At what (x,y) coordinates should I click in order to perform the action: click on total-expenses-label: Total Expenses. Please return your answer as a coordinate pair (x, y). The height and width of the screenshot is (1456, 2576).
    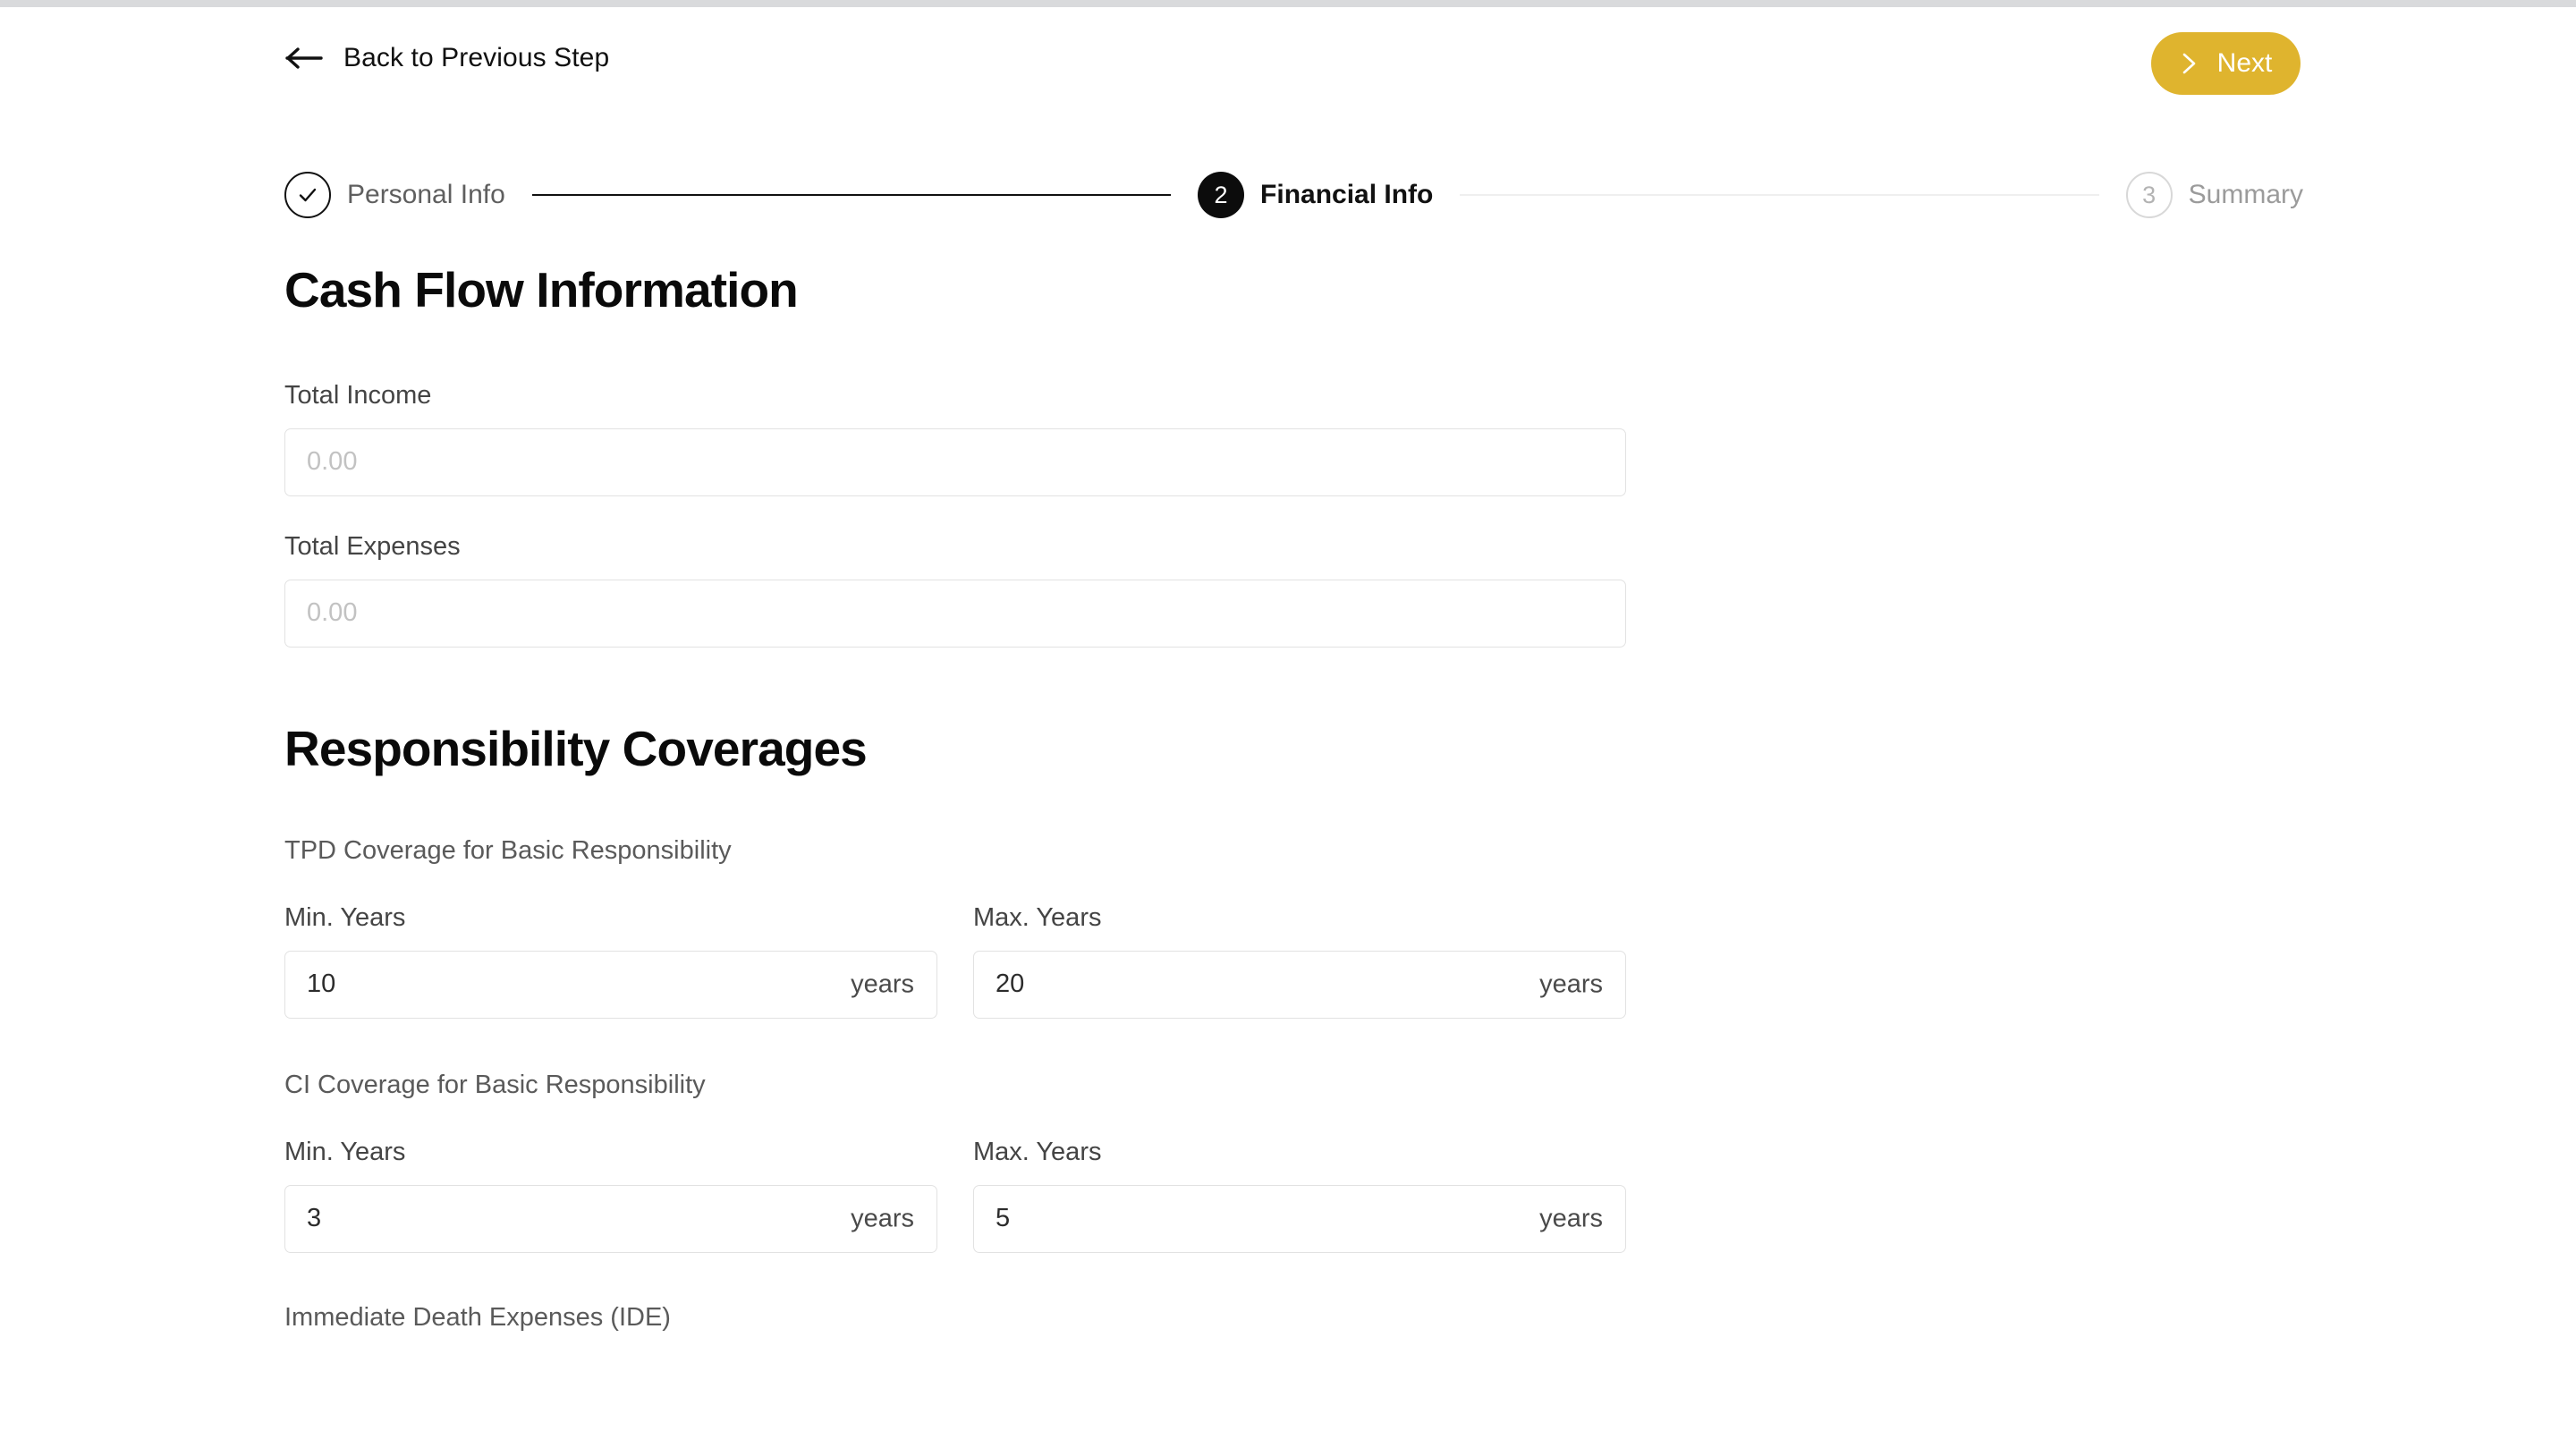
    Looking at the image, I should click on (372, 546).